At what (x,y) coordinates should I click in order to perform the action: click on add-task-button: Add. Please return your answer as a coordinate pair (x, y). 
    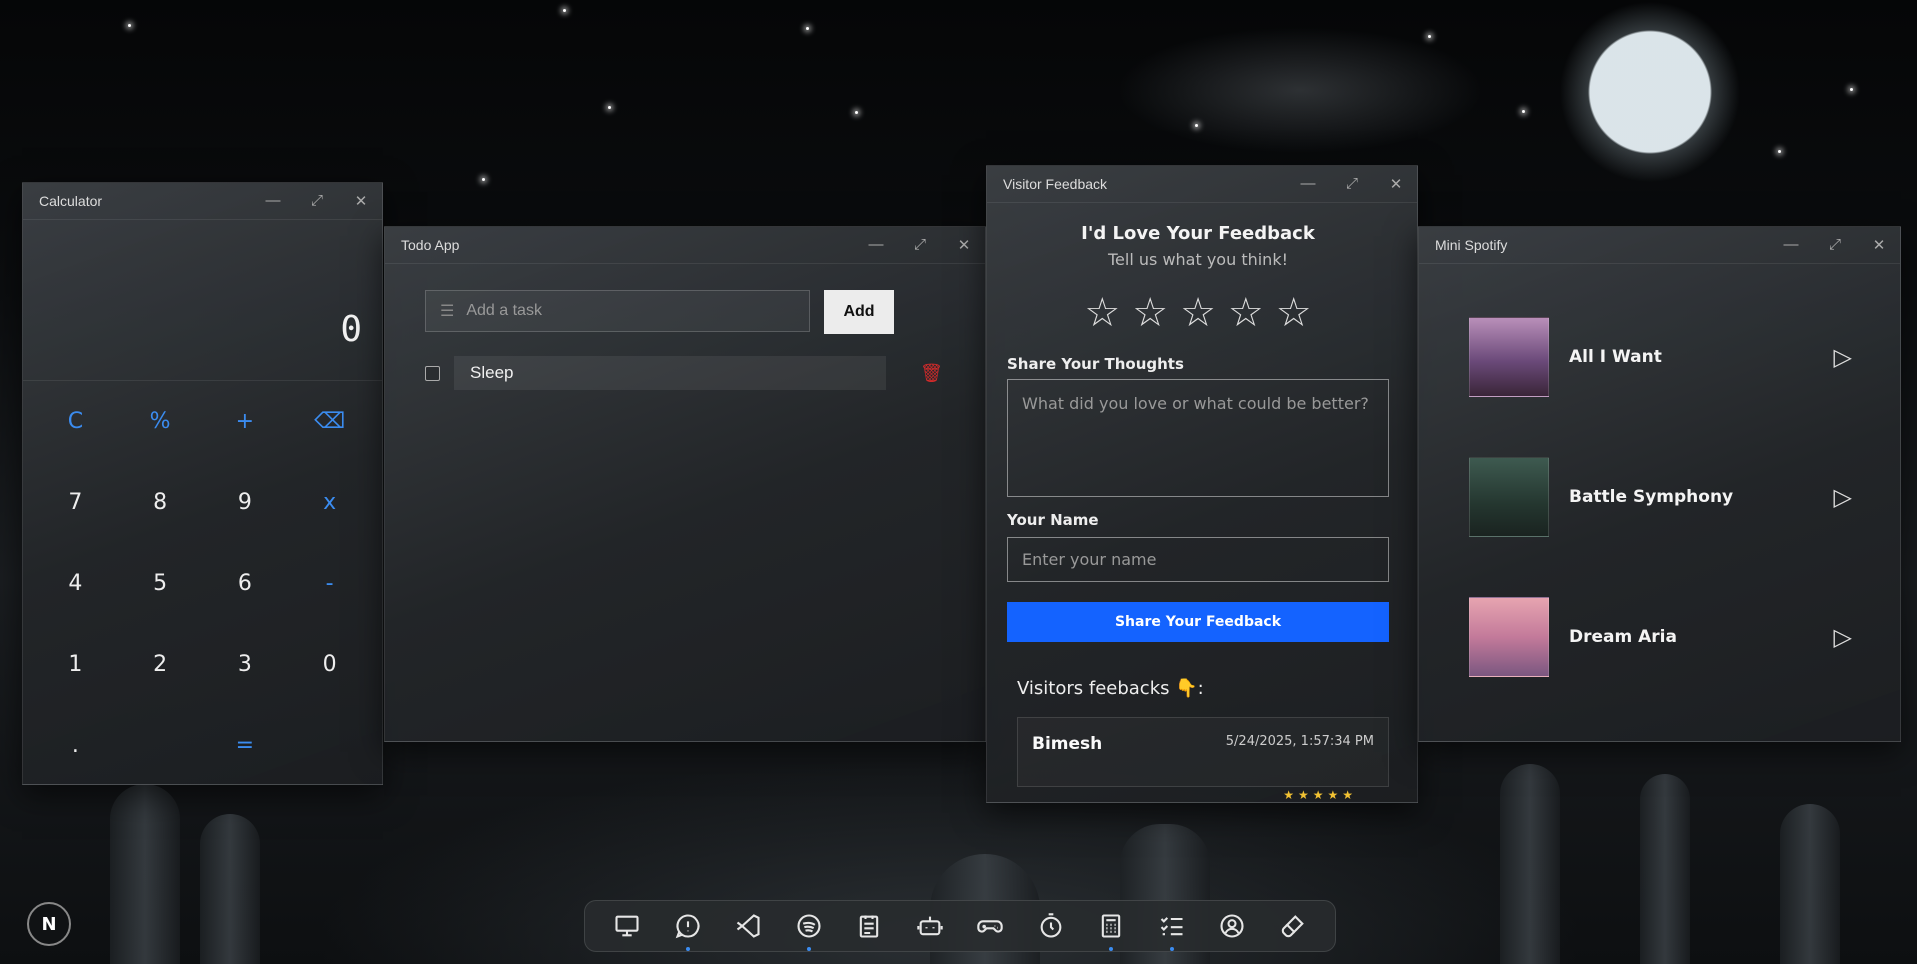
    Looking at the image, I should click on (859, 312).